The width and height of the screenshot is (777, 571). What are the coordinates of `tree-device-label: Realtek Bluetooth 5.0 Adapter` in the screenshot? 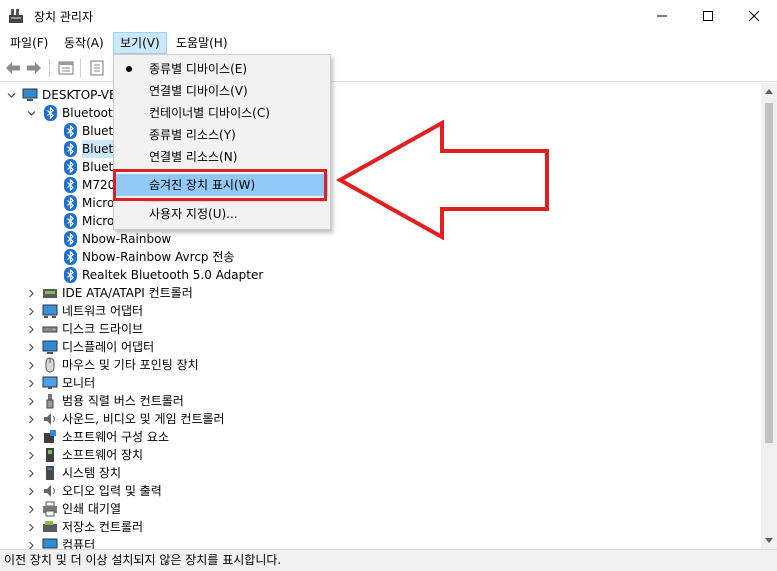 It's located at (173, 275).